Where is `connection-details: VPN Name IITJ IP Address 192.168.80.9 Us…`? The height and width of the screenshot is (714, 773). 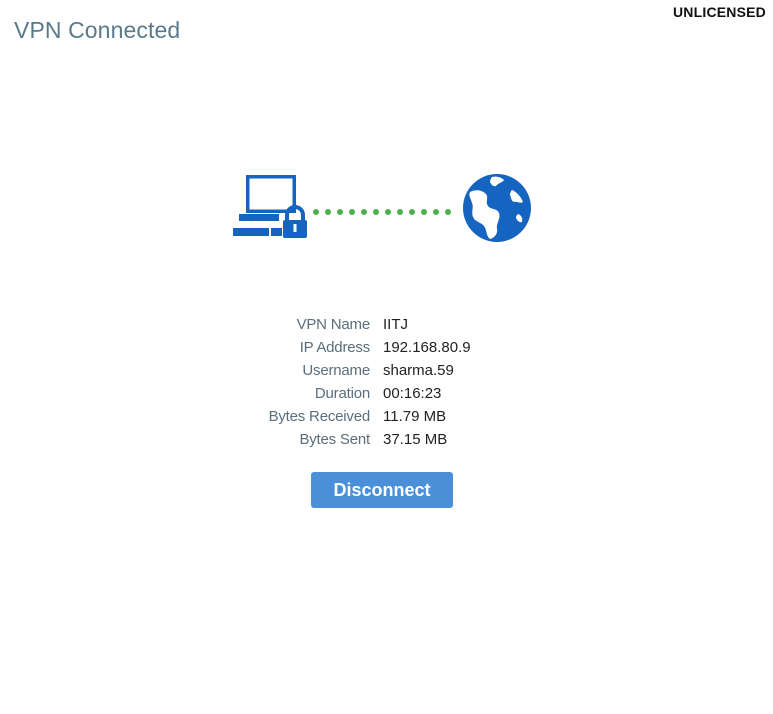
connection-details: VPN Name IITJ IP Address 192.168.80.9 Us… is located at coordinates (390, 382).